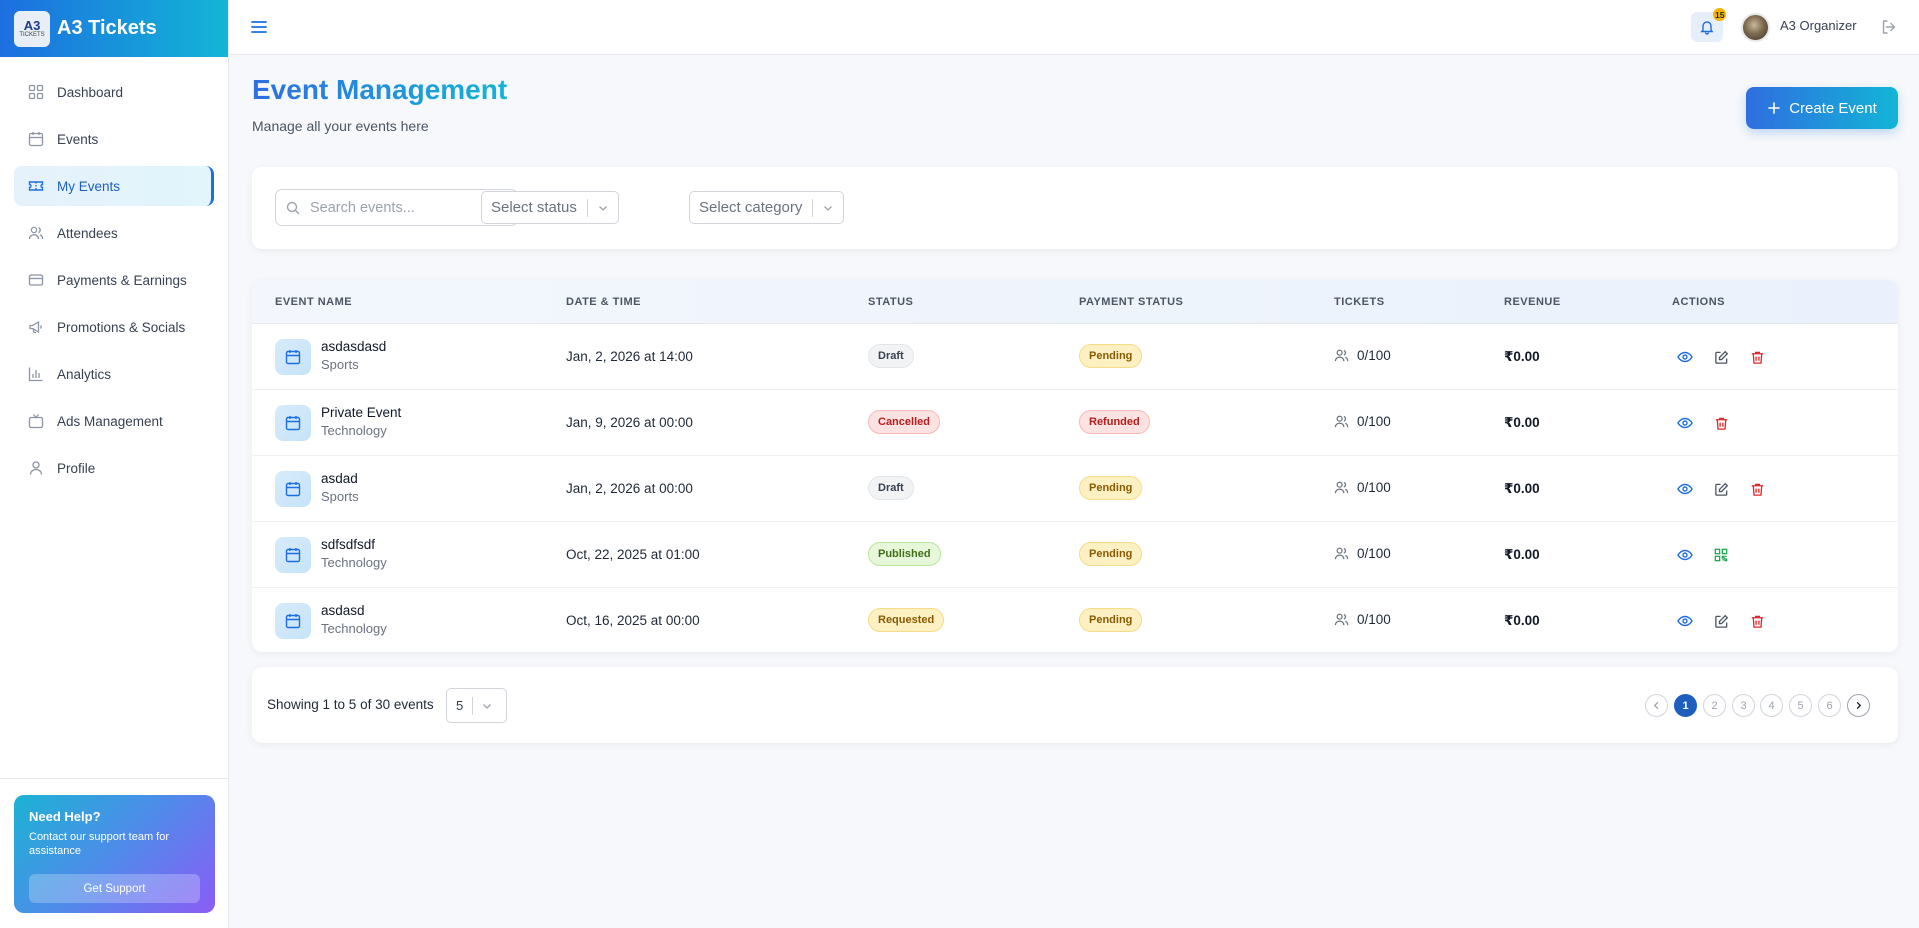 The width and height of the screenshot is (1919, 928). What do you see at coordinates (107, 28) in the screenshot?
I see `brand-title: A3 Tickets` at bounding box center [107, 28].